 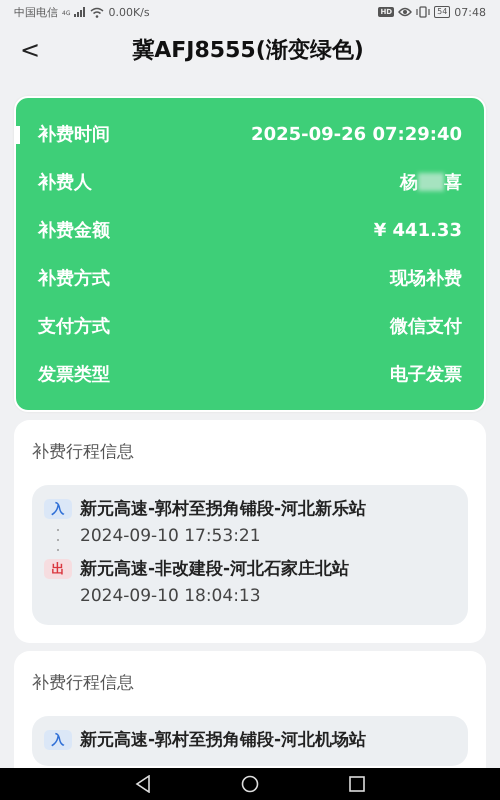 What do you see at coordinates (250, 784) in the screenshot?
I see `home-nav-icon` at bounding box center [250, 784].